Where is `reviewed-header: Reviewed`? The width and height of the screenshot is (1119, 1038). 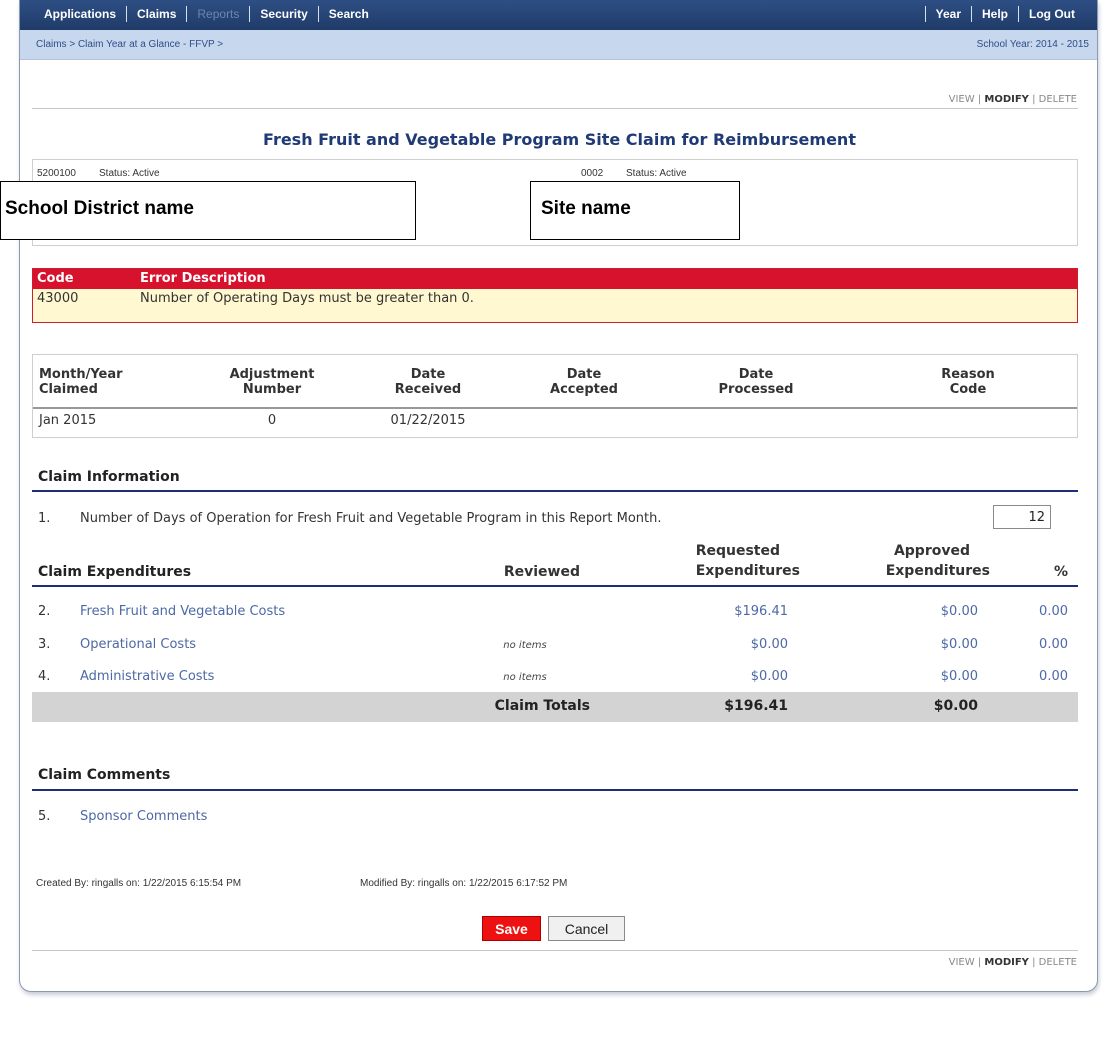 reviewed-header: Reviewed is located at coordinates (541, 572).